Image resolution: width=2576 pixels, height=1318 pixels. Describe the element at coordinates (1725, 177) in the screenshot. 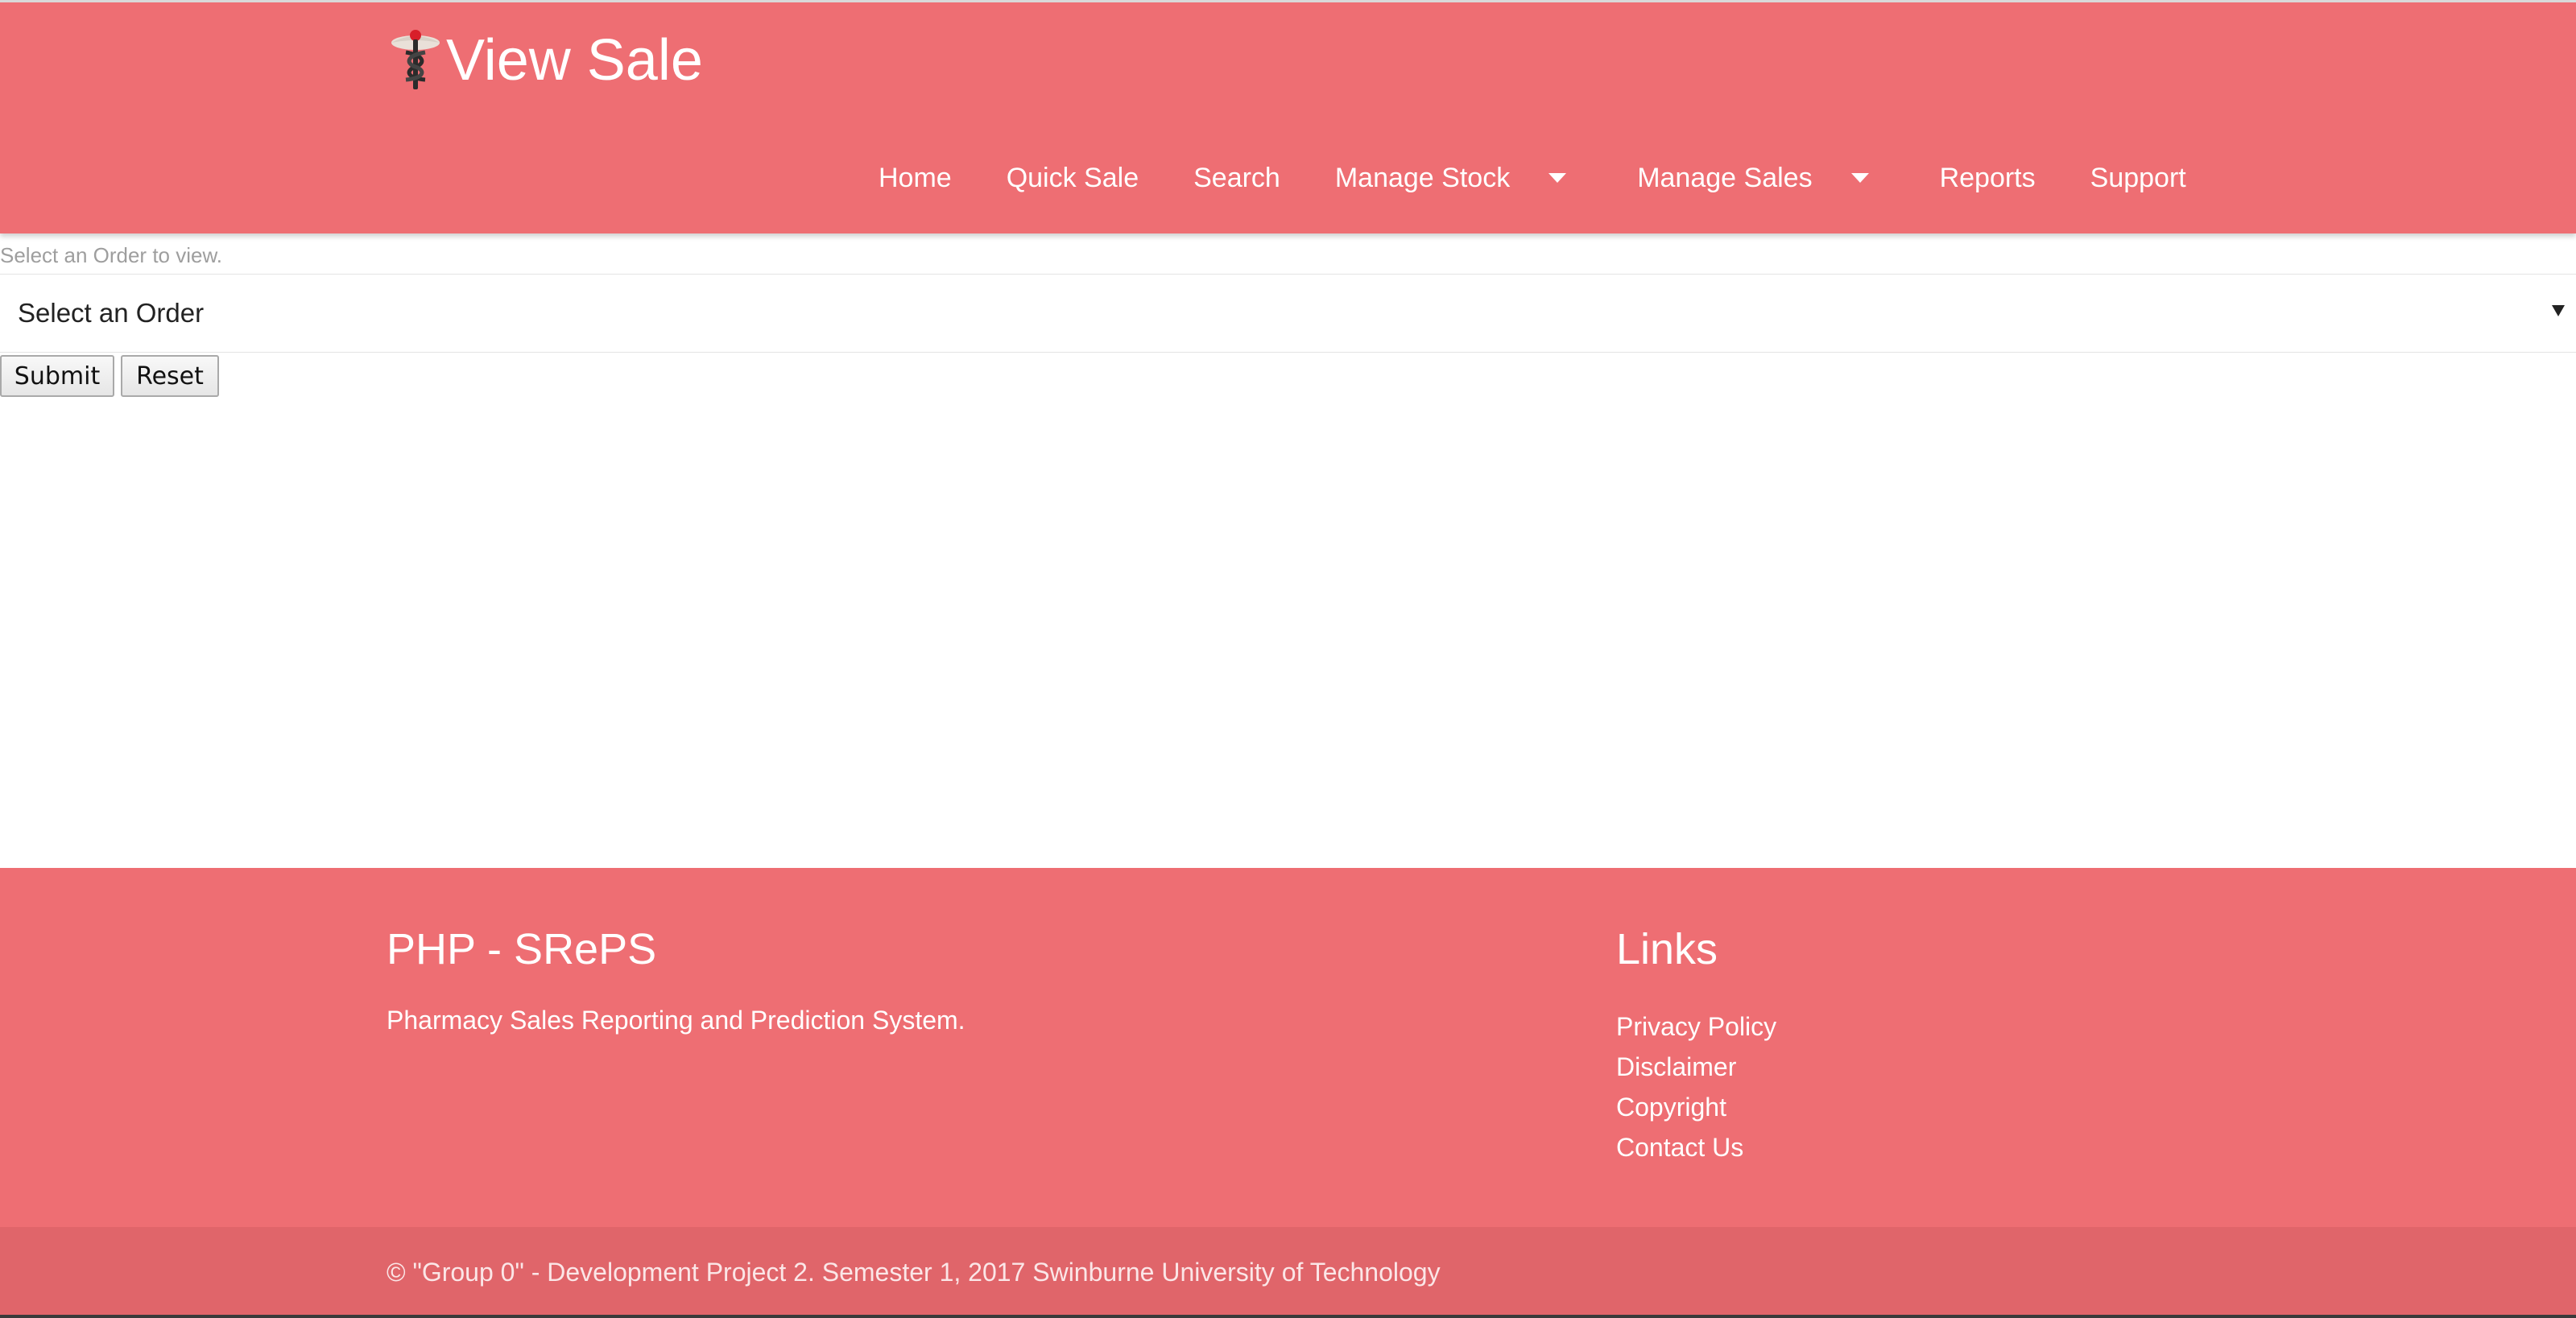

I see `nav-manage-sales-label: Manage Sales` at that location.